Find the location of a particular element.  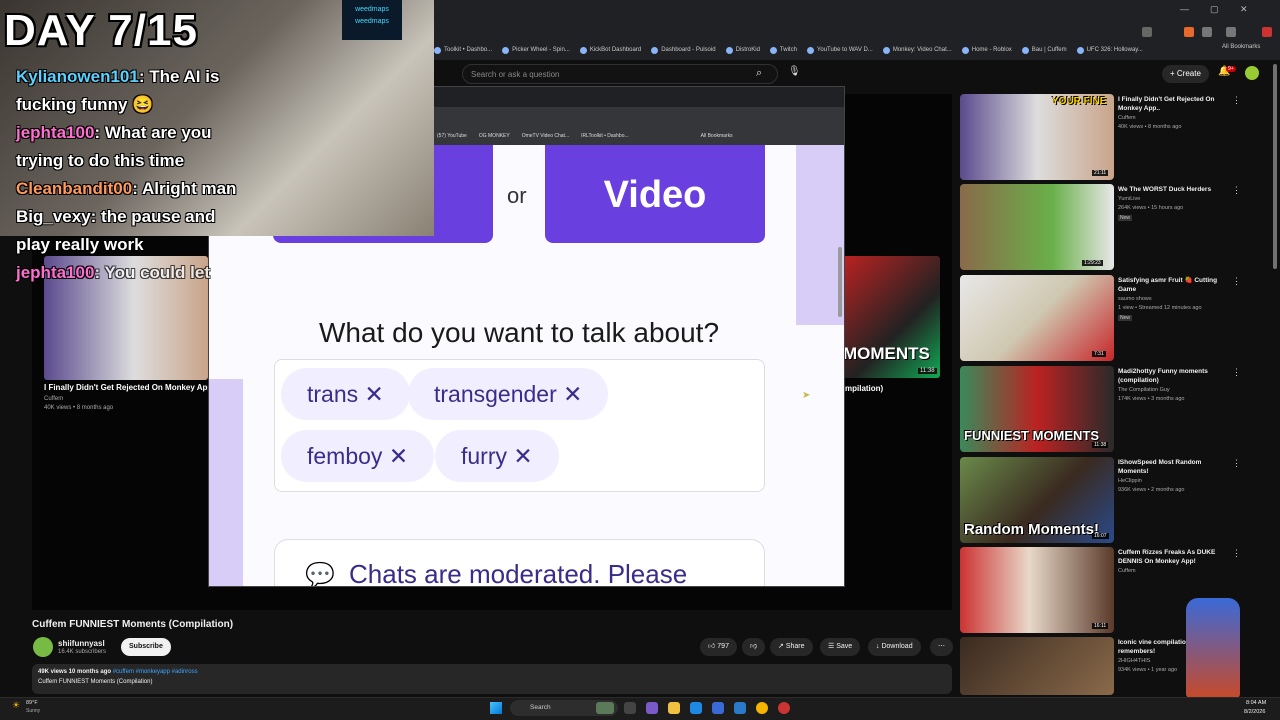

more-icon: ⋯ is located at coordinates (941, 646).